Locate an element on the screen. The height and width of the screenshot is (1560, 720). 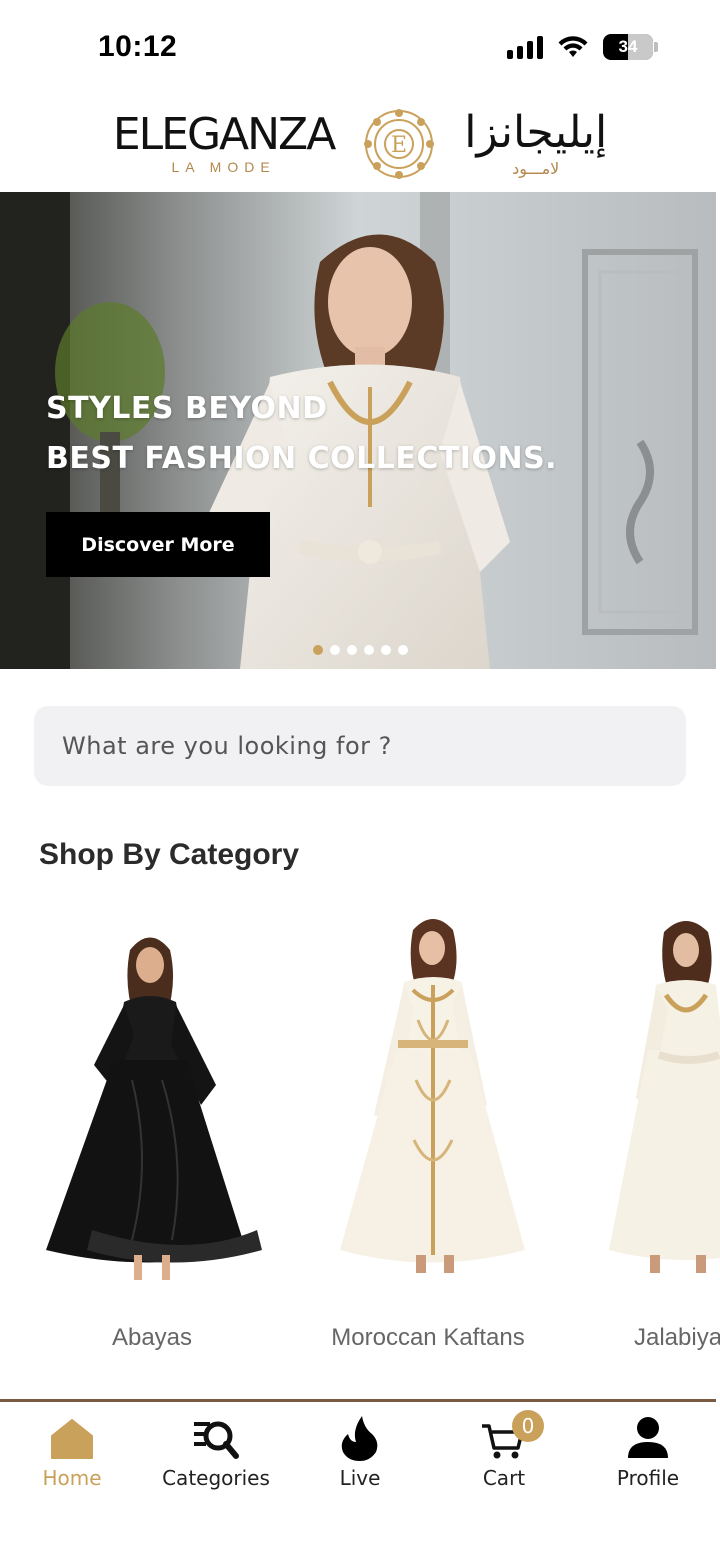
hero-headline: STYLES BEYOND BEST FASHION COLLECTIONS. is located at coordinates (301, 530).